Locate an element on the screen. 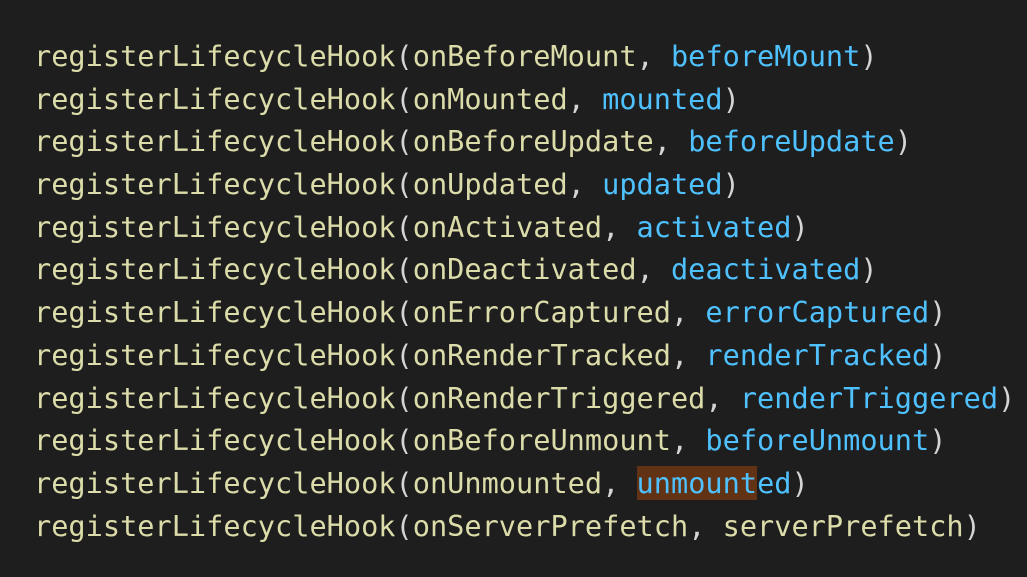 Image resolution: width=1027 pixels, height=577 pixels. hook-function-arg: onBeforeUpdate is located at coordinates (533, 141).